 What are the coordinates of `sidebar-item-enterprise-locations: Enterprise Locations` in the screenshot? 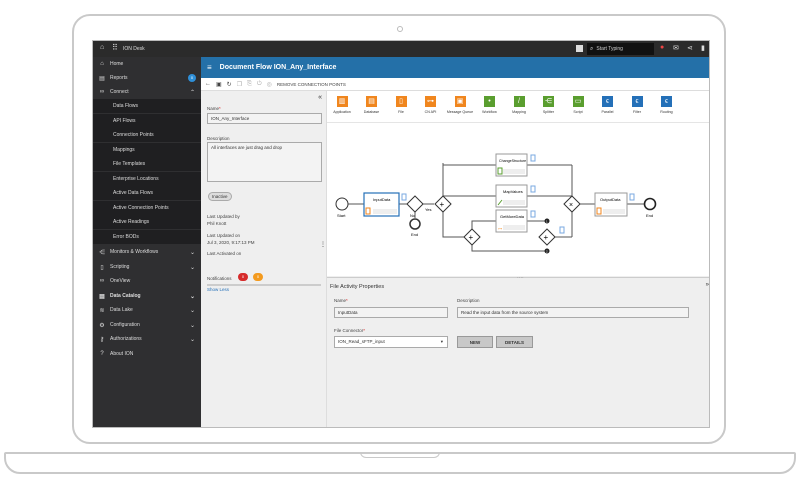 It's located at (147, 178).